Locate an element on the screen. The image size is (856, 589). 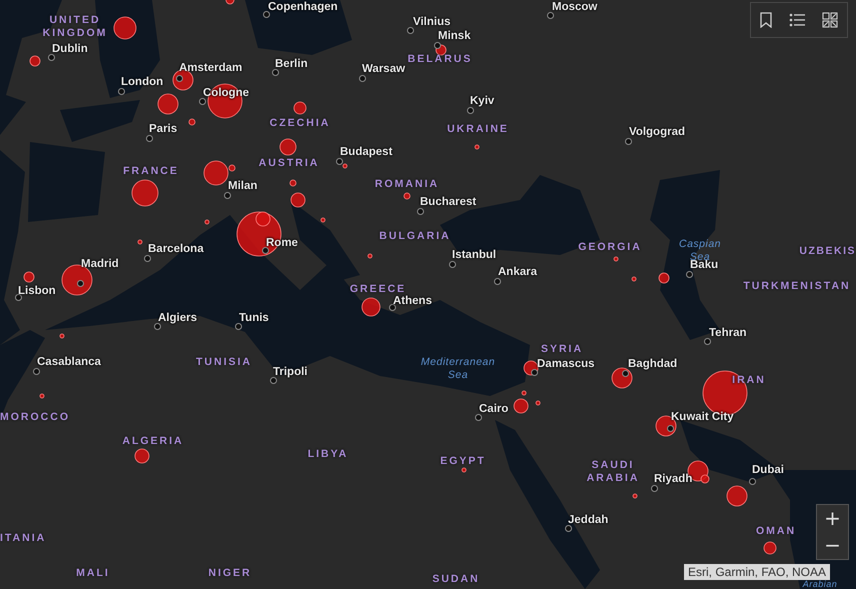
city-label: Minsk is located at coordinates (454, 36).